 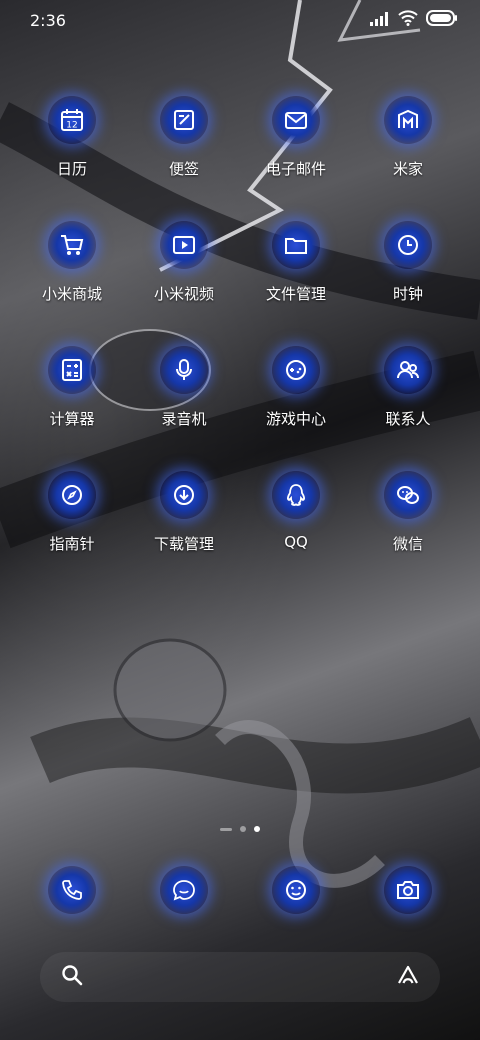 I want to click on app-label: 电子邮件, so click(x=295, y=169).